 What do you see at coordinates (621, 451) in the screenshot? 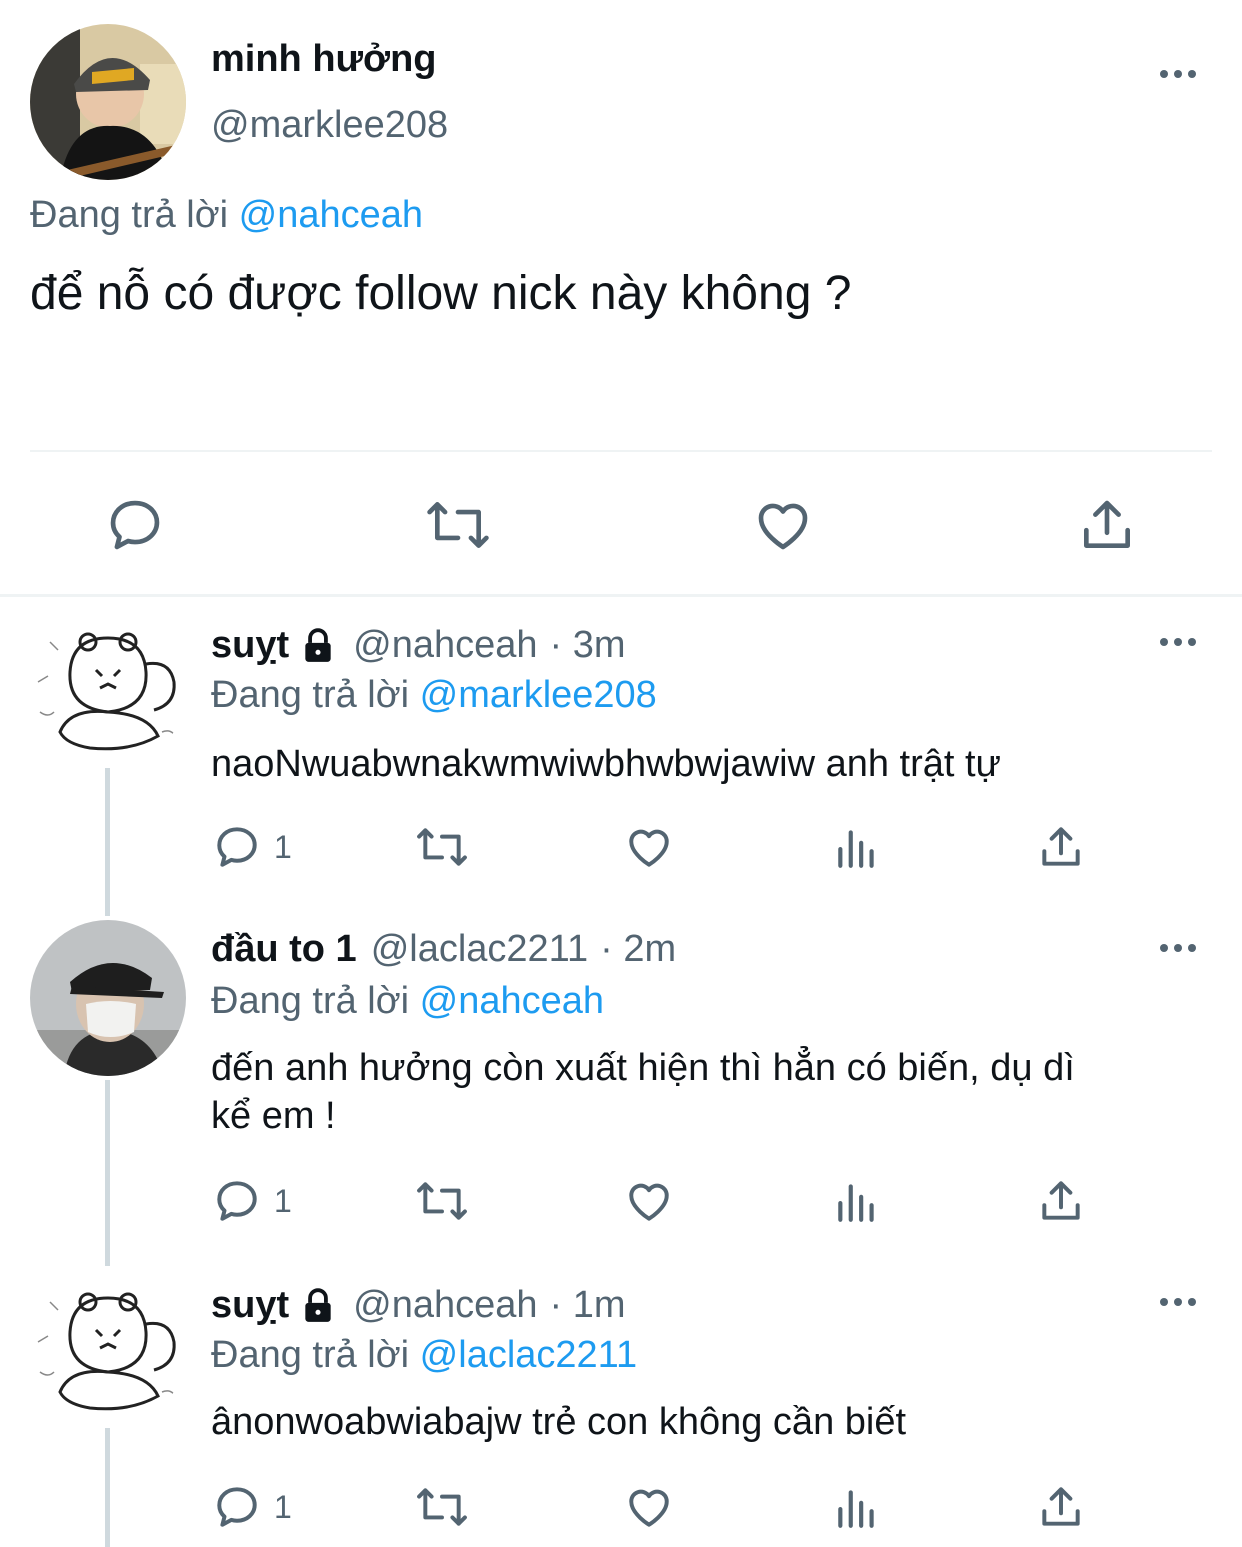
I see `divider` at bounding box center [621, 451].